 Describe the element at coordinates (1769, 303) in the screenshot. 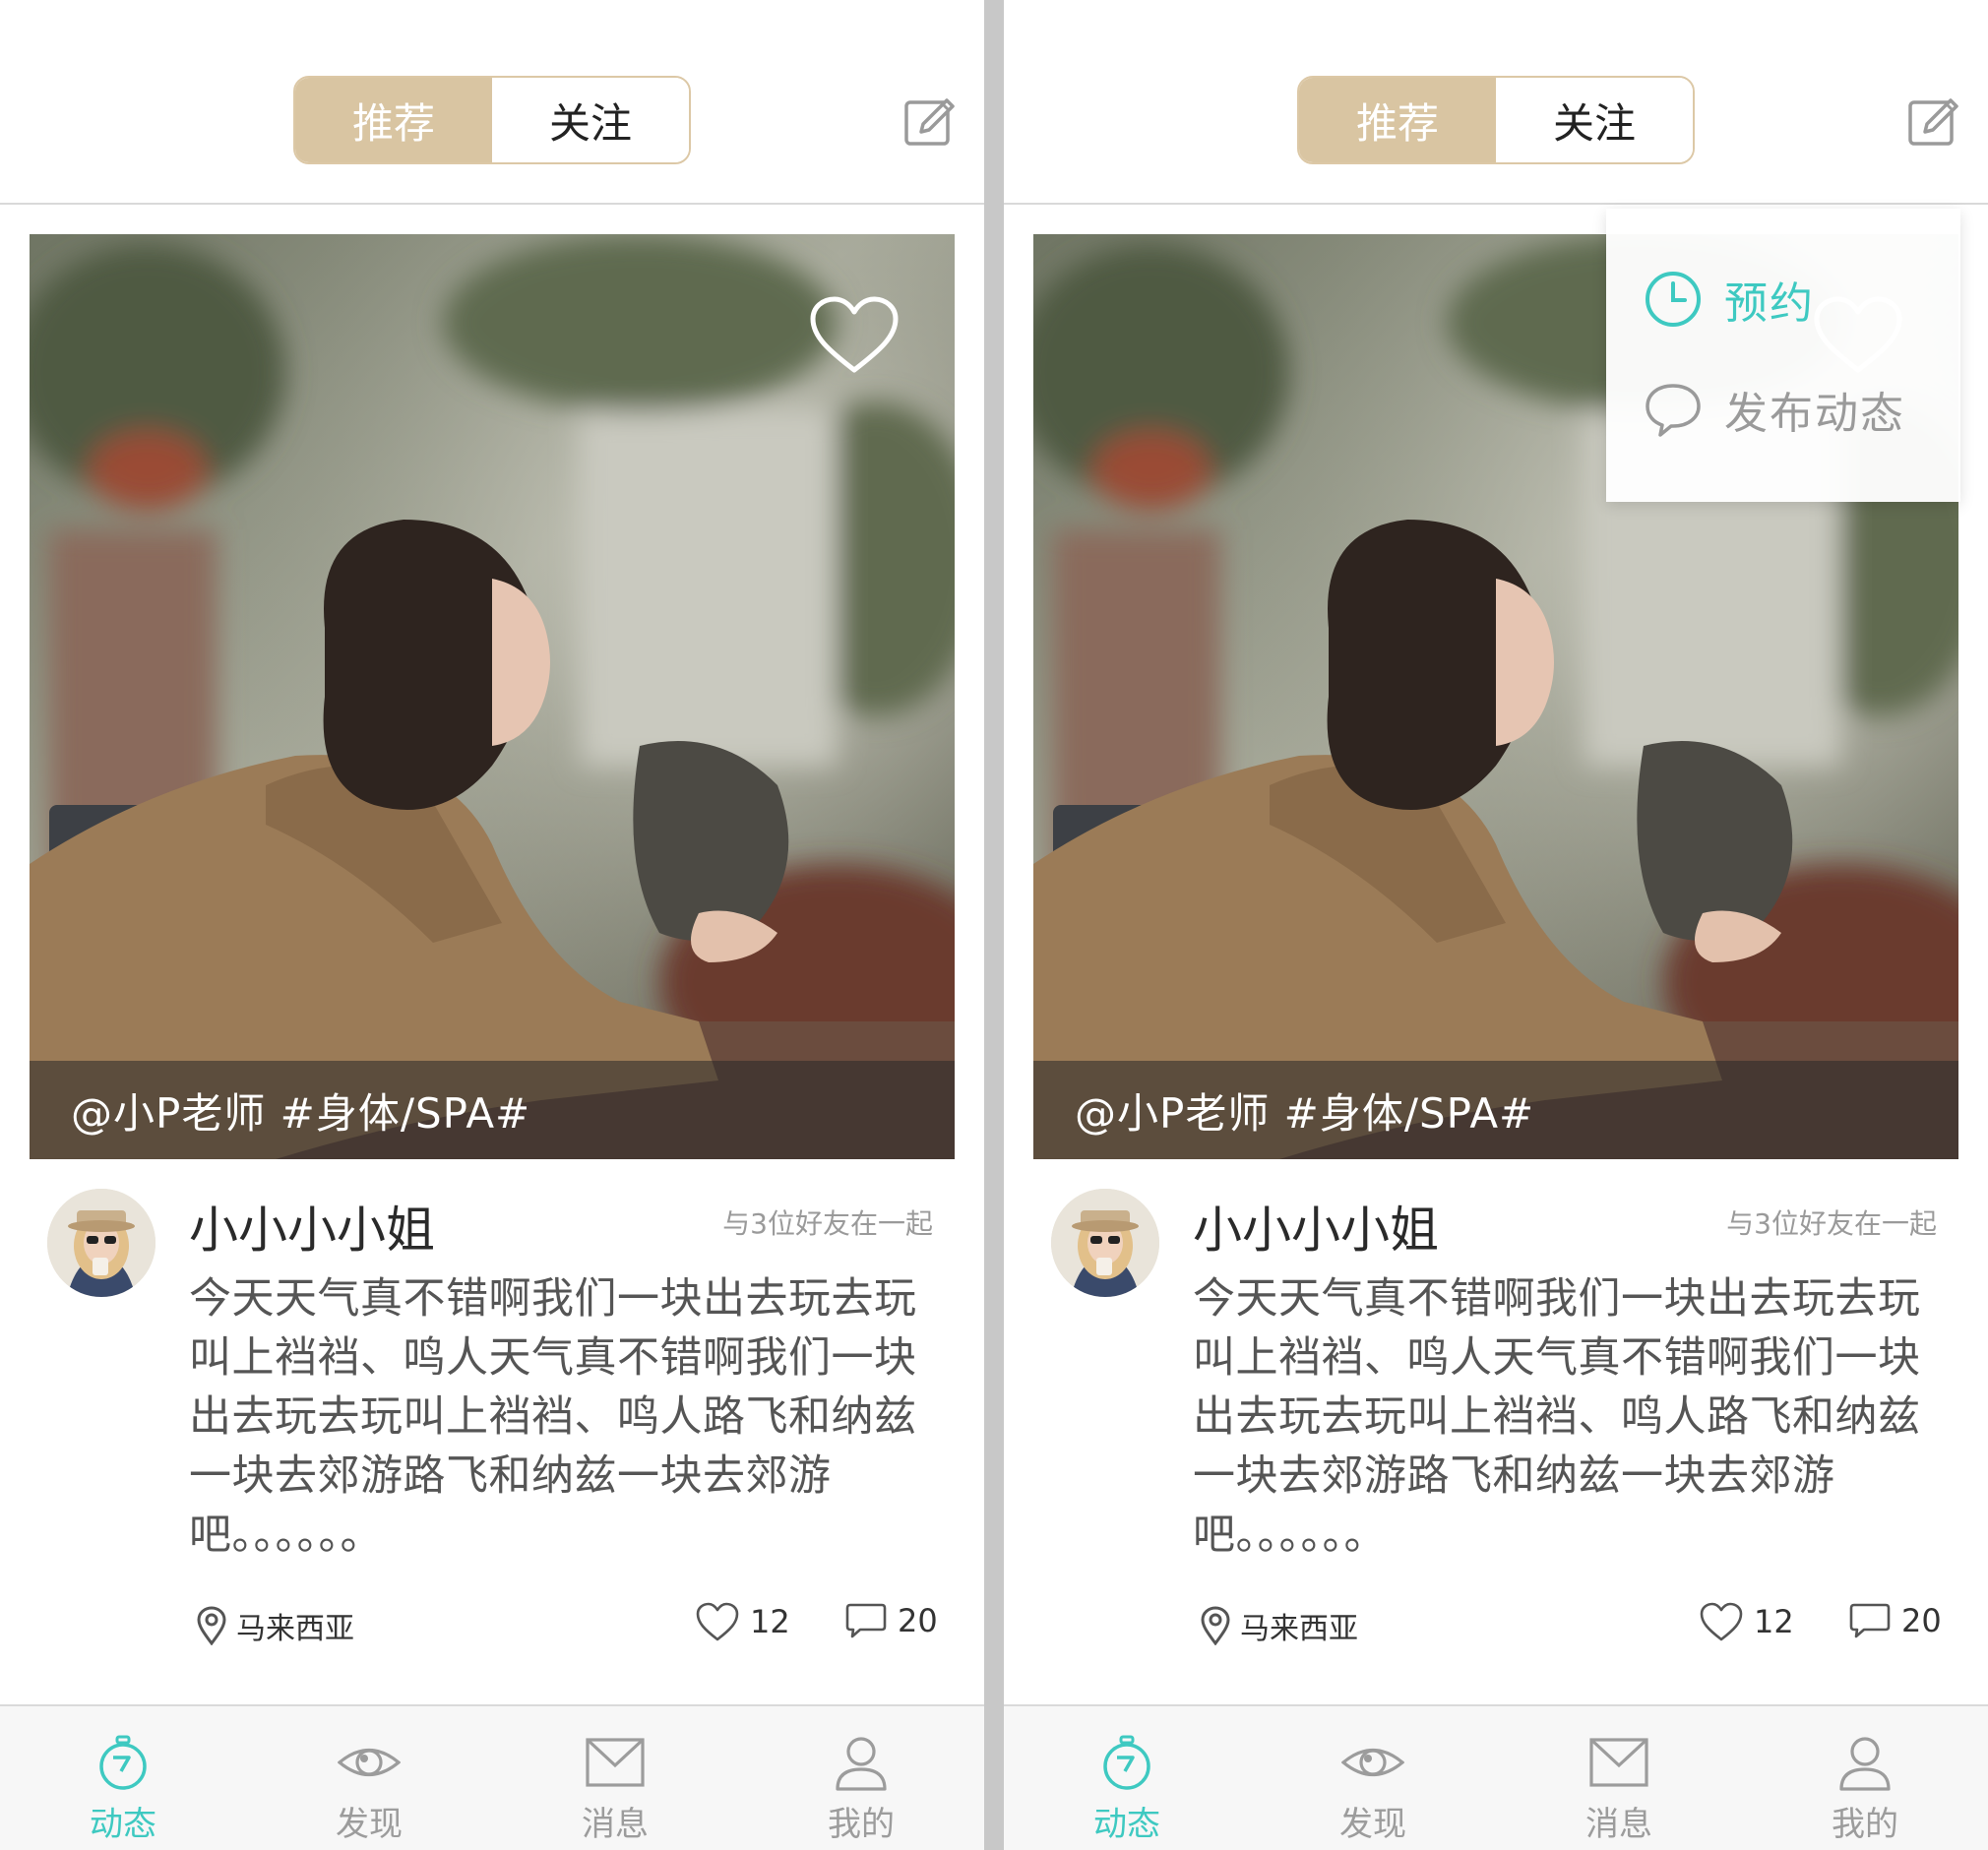

I see `menu-item-booking-label: 预约` at that location.